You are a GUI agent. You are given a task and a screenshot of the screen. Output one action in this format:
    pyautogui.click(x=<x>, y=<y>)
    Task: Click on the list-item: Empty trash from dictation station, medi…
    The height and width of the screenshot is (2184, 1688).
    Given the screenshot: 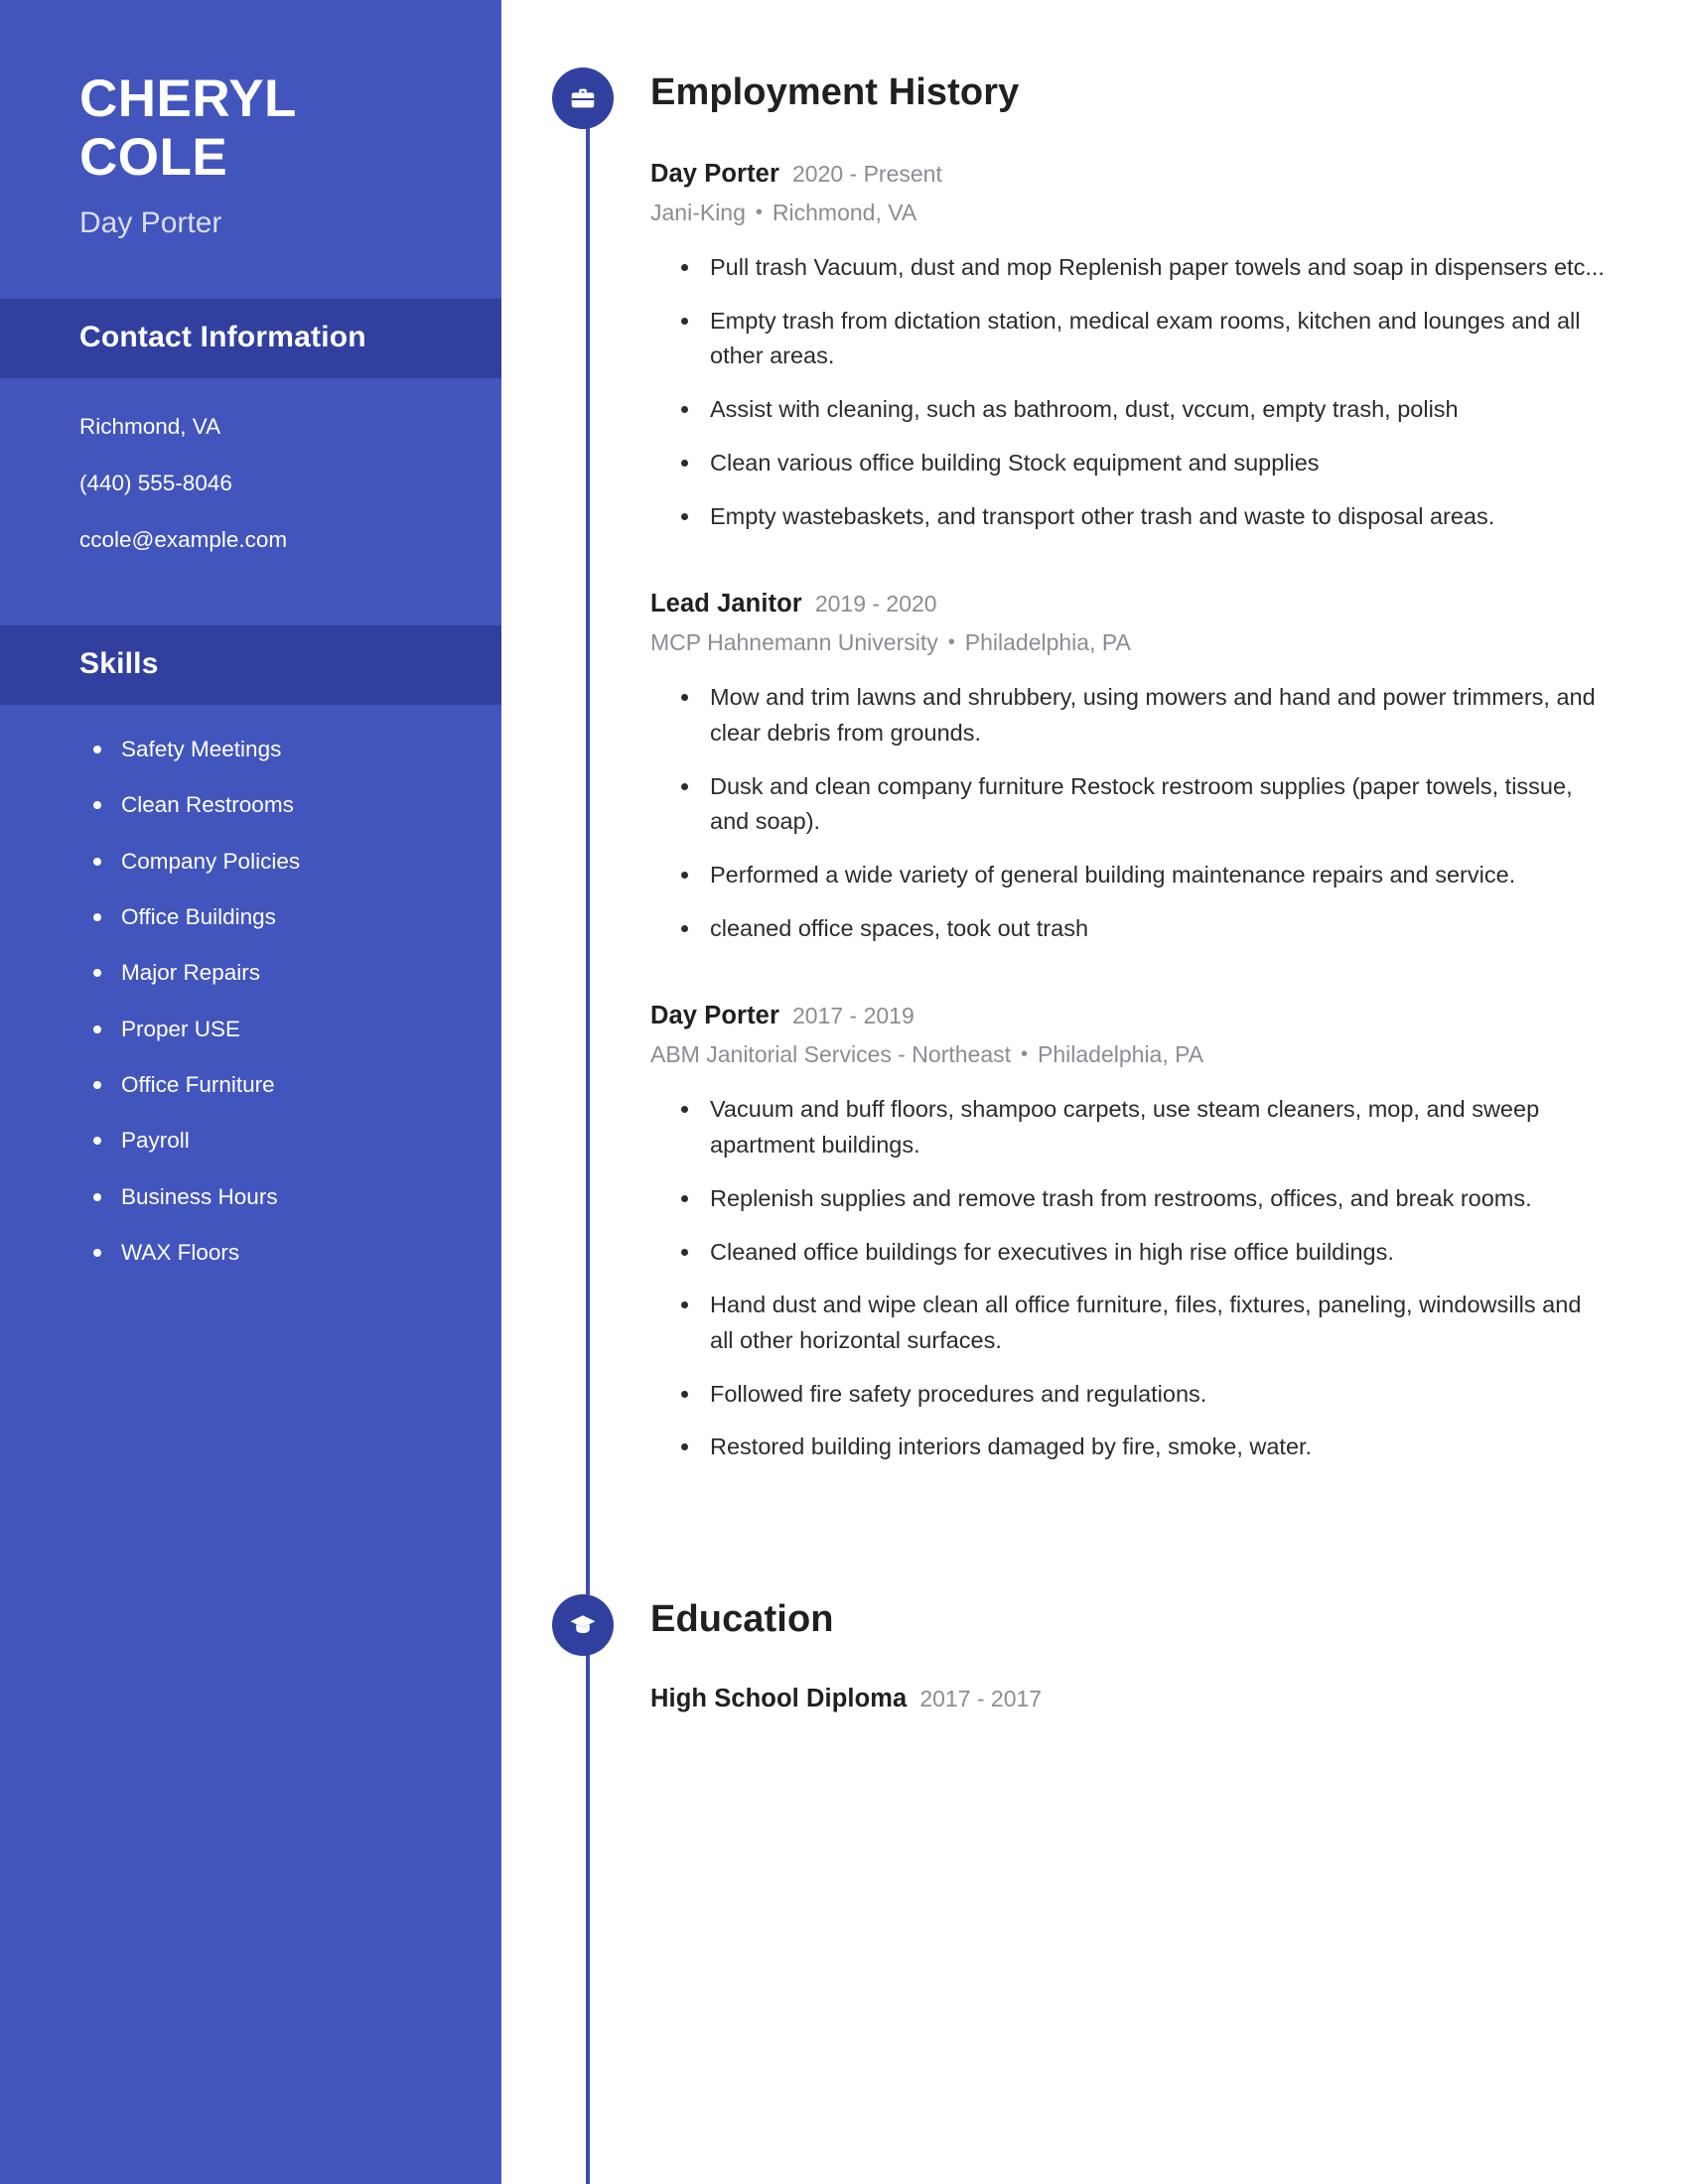 What is the action you would take?
    pyautogui.click(x=1143, y=339)
    